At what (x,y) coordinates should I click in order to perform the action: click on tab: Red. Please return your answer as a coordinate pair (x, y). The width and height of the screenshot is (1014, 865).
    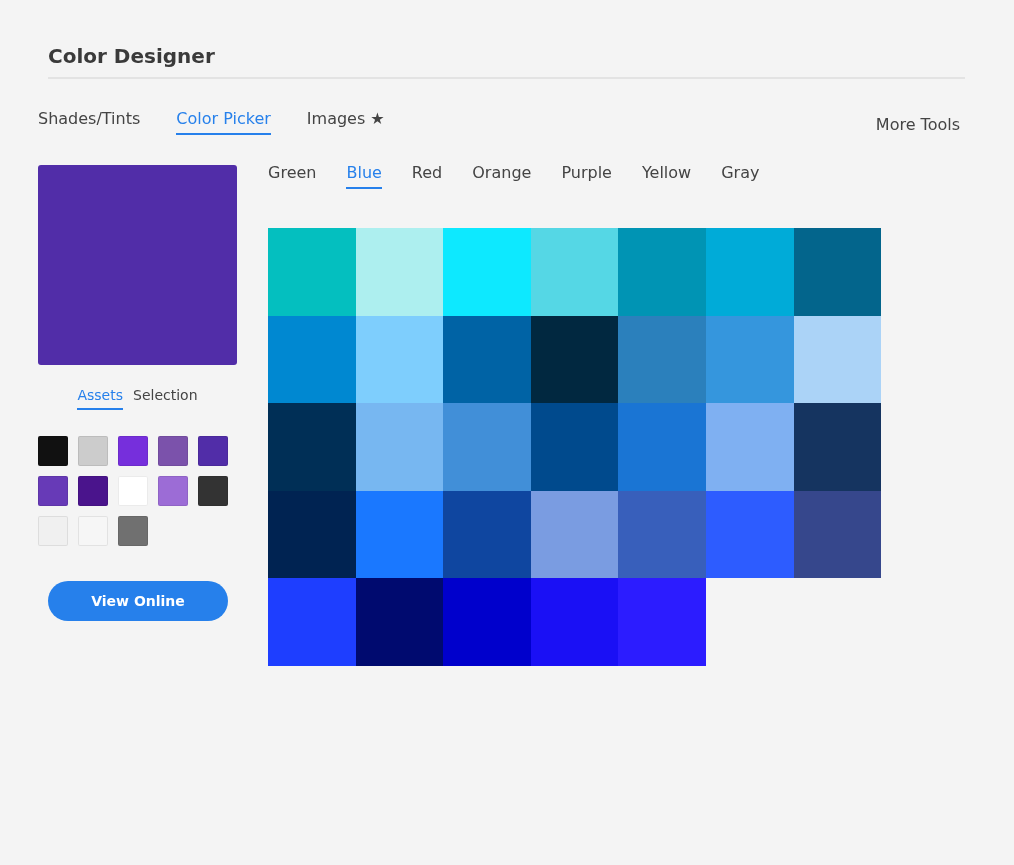
    Looking at the image, I should click on (427, 176).